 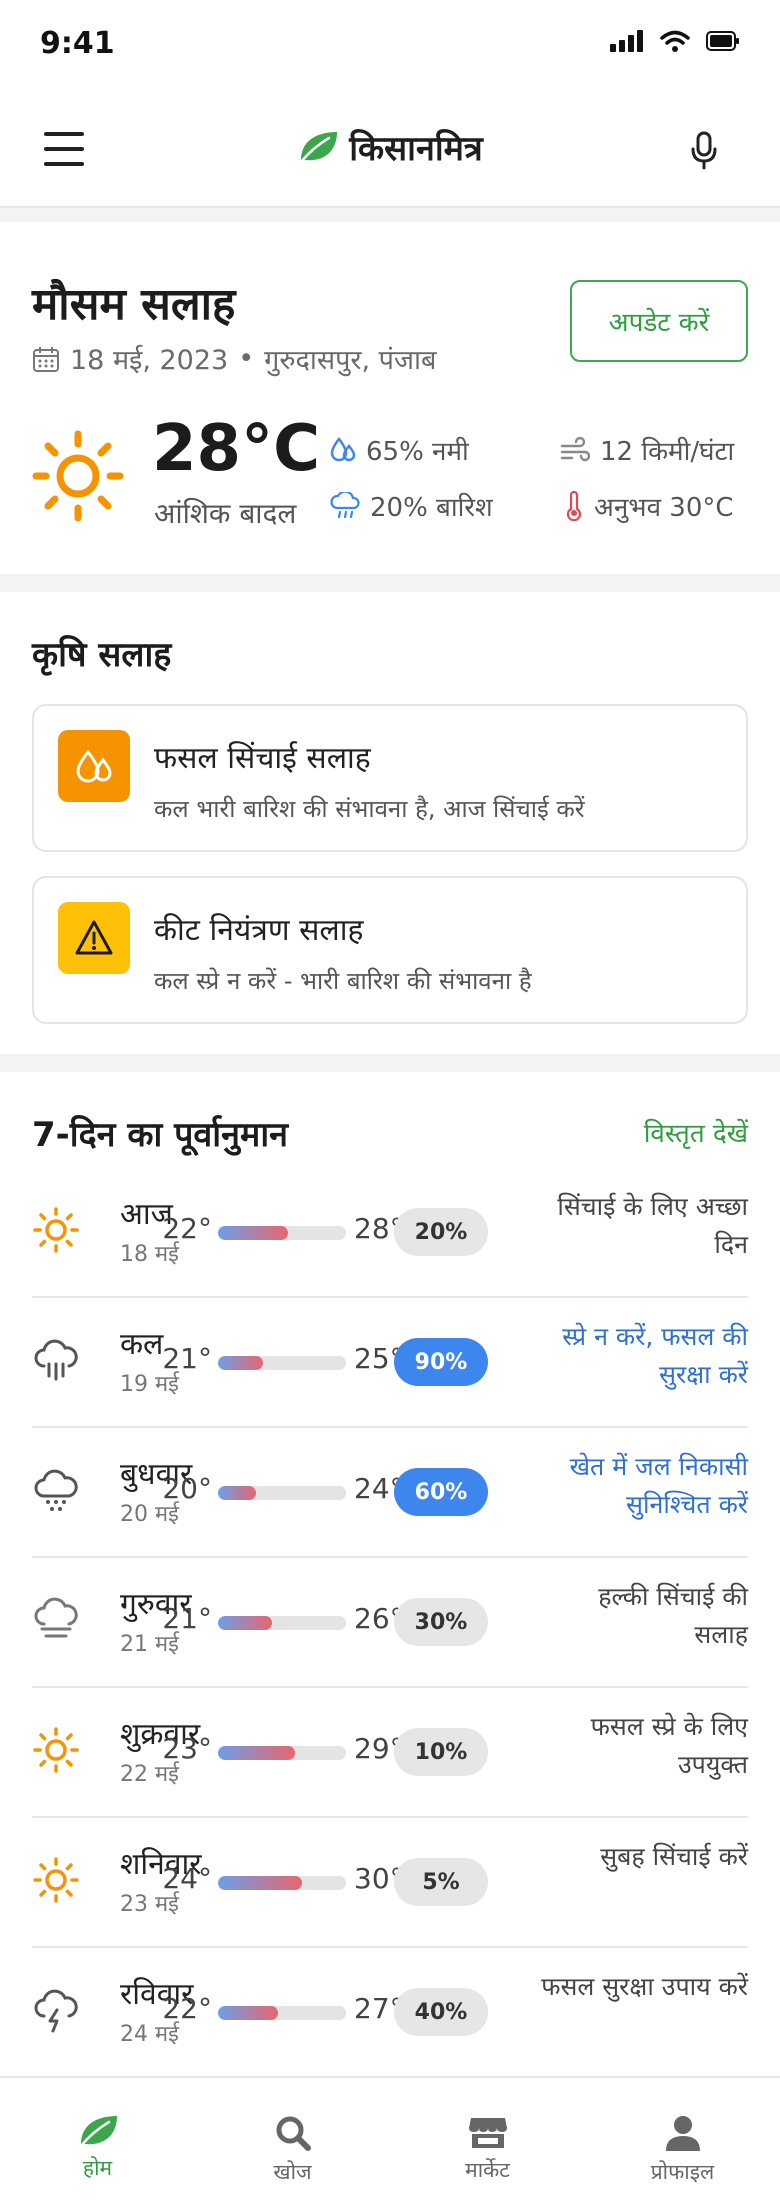 What do you see at coordinates (149, 360) in the screenshot?
I see `weather-date: 18 मई, 2023` at bounding box center [149, 360].